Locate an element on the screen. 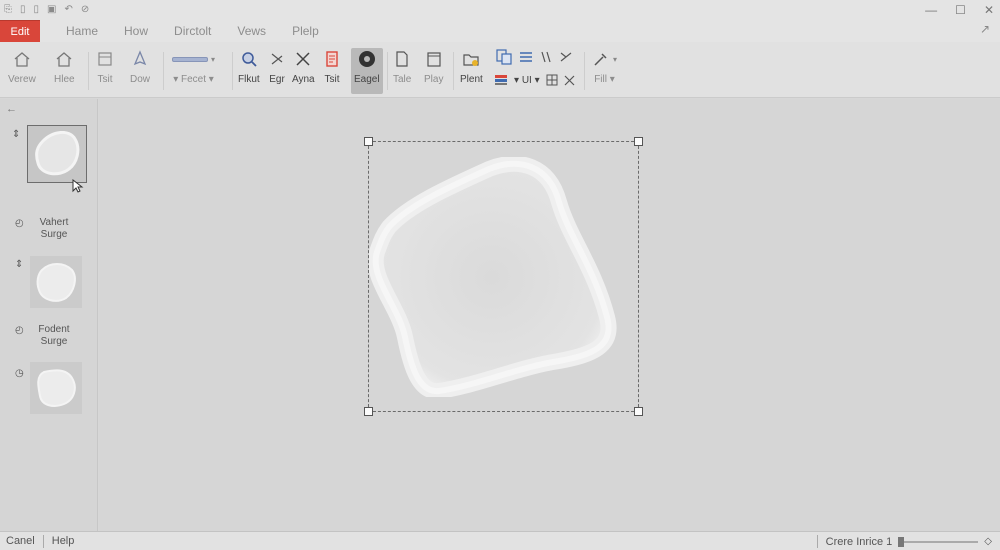 The width and height of the screenshot is (1000, 550). gear-icon is located at coordinates (367, 59).